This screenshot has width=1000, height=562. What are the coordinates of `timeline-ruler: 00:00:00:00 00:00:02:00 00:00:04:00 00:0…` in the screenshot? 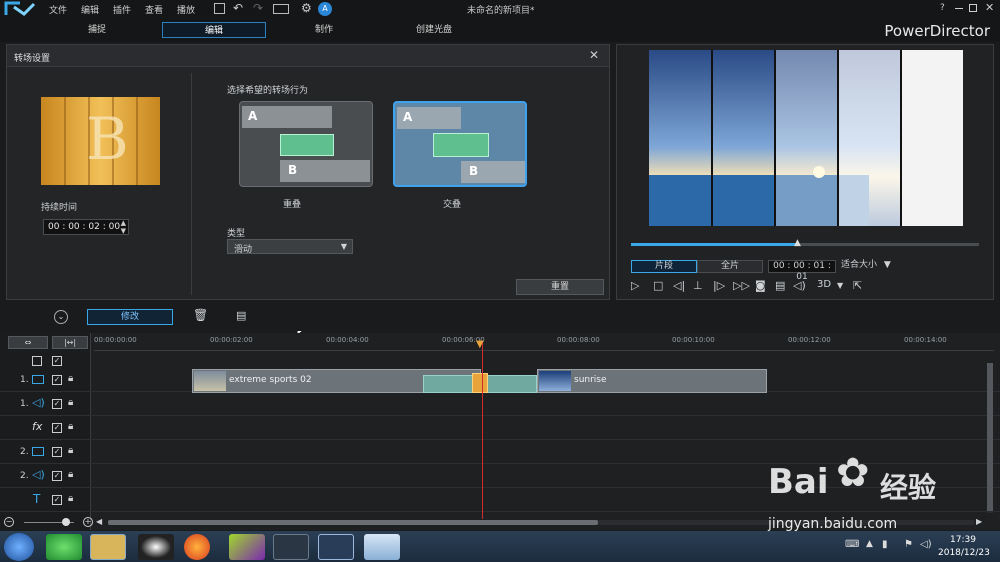 It's located at (544, 342).